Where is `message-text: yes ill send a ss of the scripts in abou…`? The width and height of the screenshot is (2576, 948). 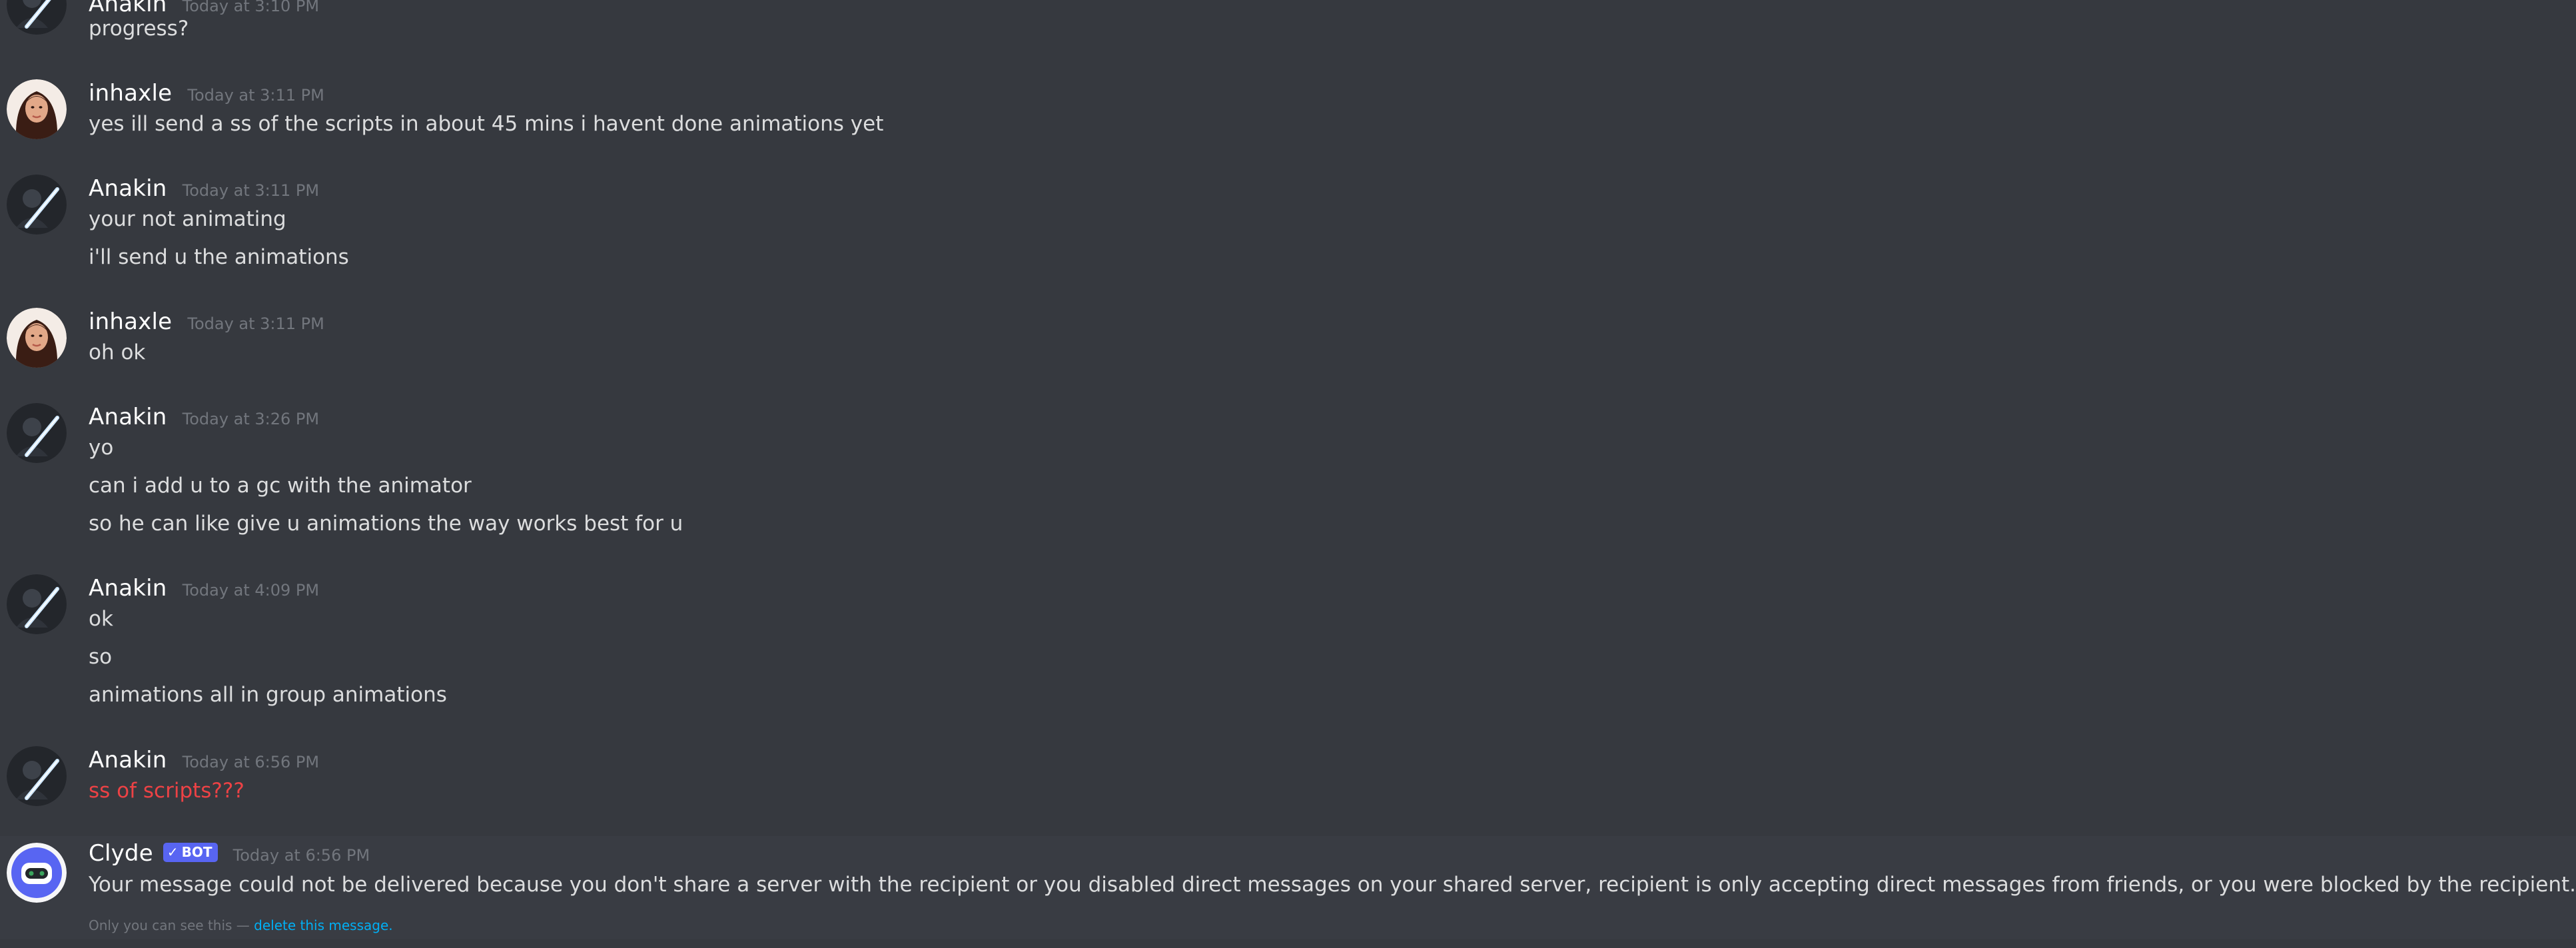 message-text: yes ill send a ss of the scripts in abou… is located at coordinates (487, 124).